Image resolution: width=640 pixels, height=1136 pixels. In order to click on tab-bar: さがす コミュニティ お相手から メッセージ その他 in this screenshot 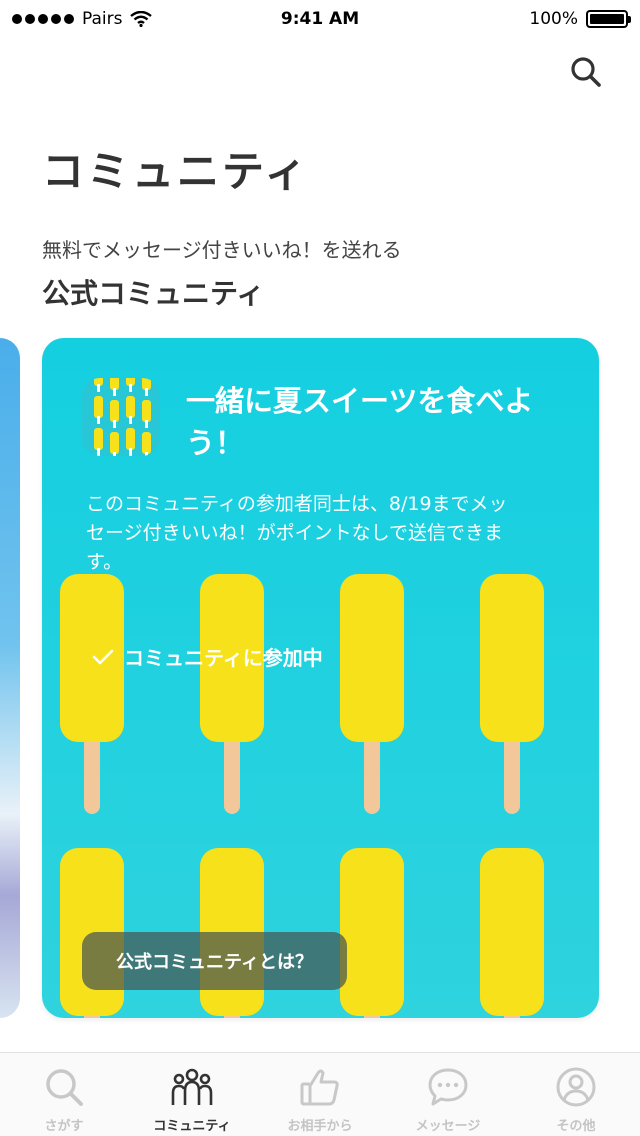, I will do `click(320, 1094)`.